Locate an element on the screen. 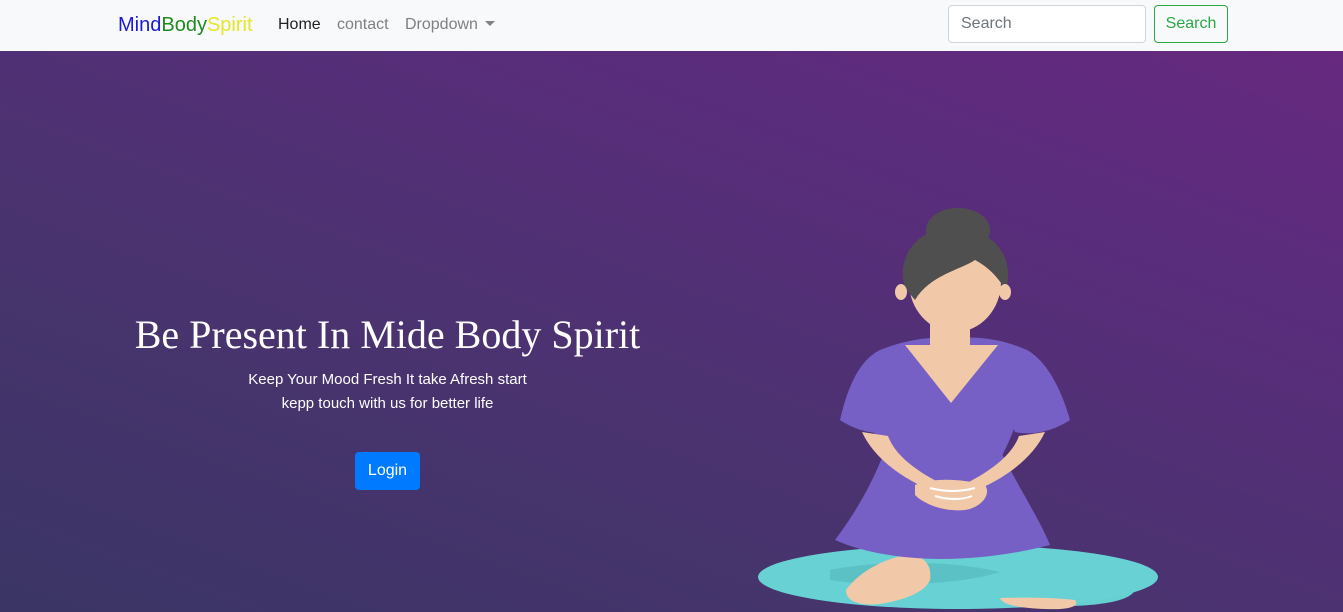 The height and width of the screenshot is (612, 1343). nav-dropdown-toggle: Dropdown is located at coordinates (450, 25).